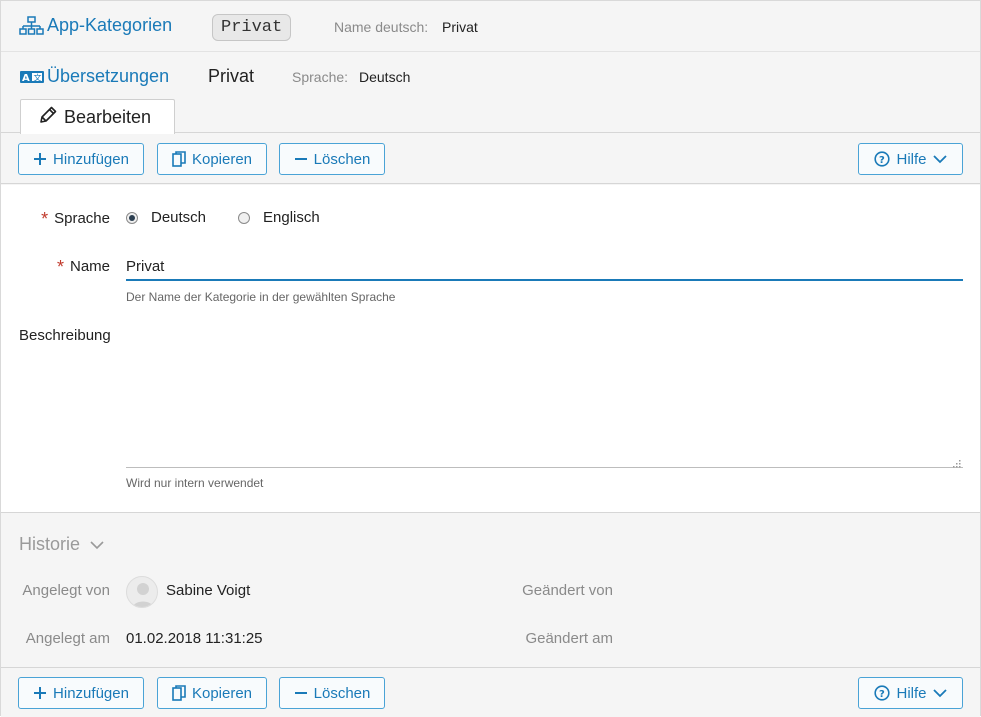 This screenshot has width=981, height=717. I want to click on app-categories-link: App-Kategorien, so click(95, 25).